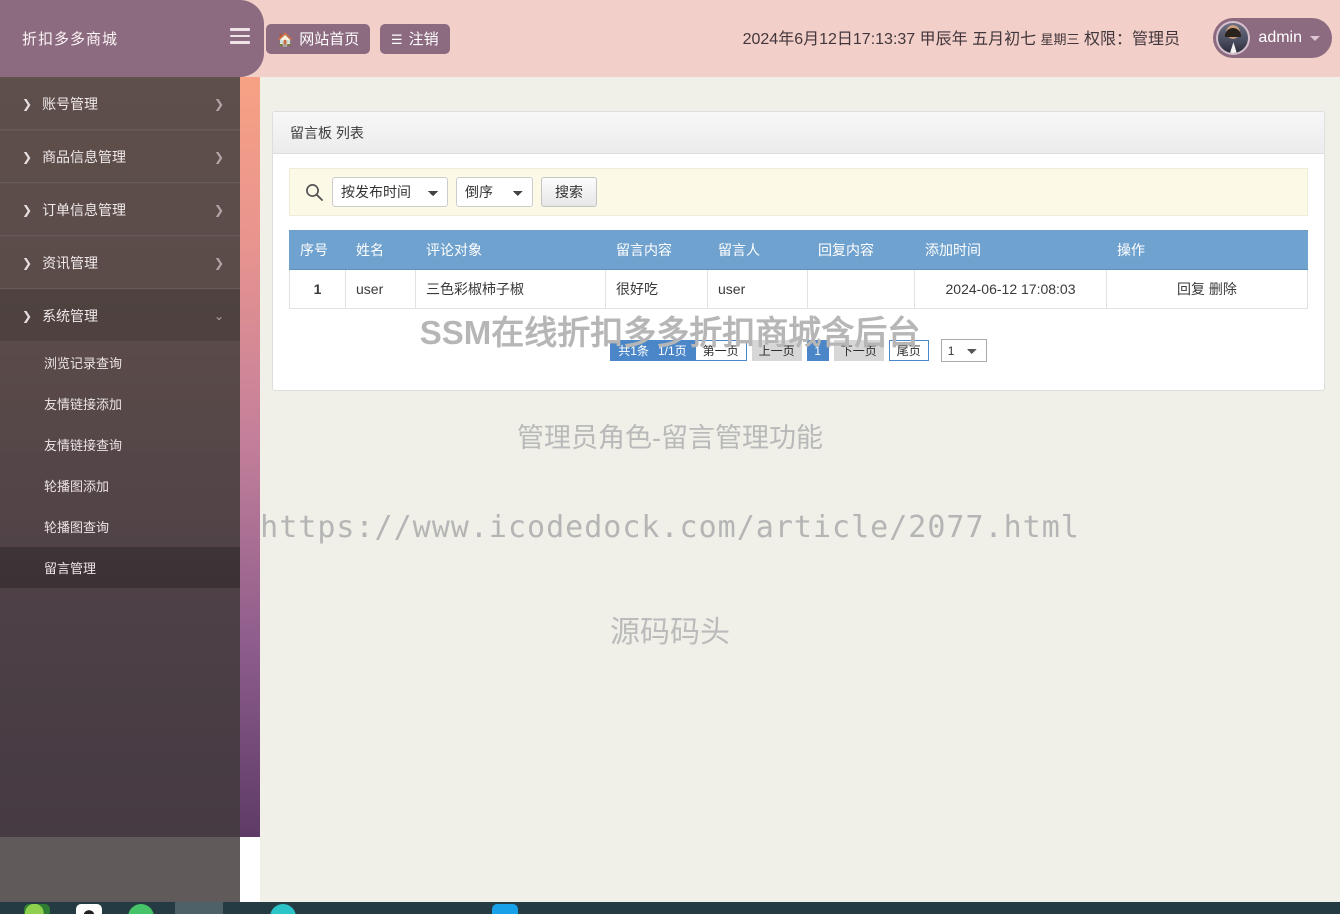  Describe the element at coordinates (776, 350) in the screenshot. I see `pagination-prev-button: 上一页` at that location.